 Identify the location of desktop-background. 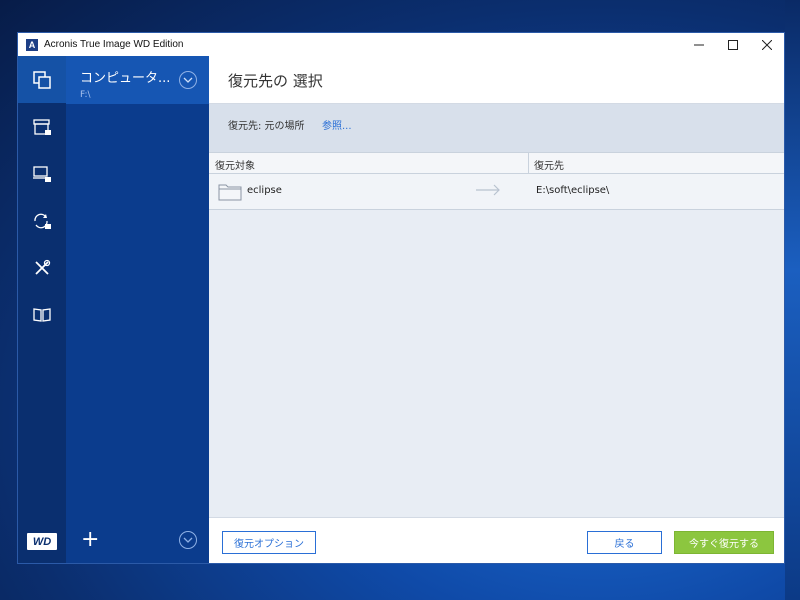
(792, 300).